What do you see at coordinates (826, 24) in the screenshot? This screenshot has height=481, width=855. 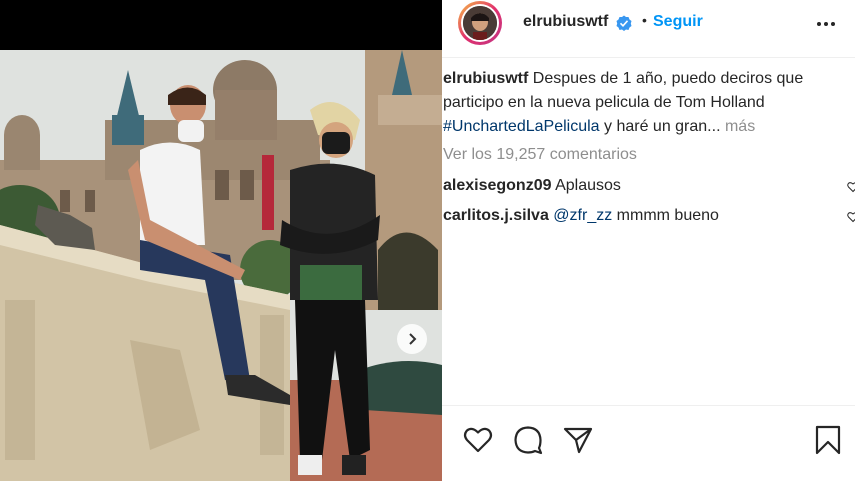 I see `more-options-icon` at bounding box center [826, 24].